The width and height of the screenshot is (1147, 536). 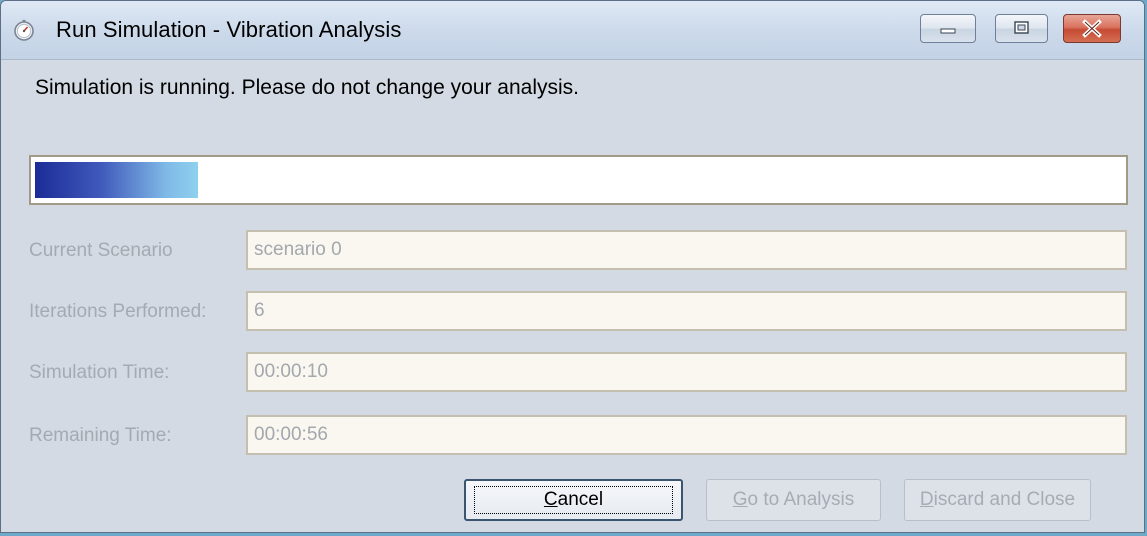 What do you see at coordinates (100, 435) in the screenshot?
I see `remaining-time-label: Remaining Time:` at bounding box center [100, 435].